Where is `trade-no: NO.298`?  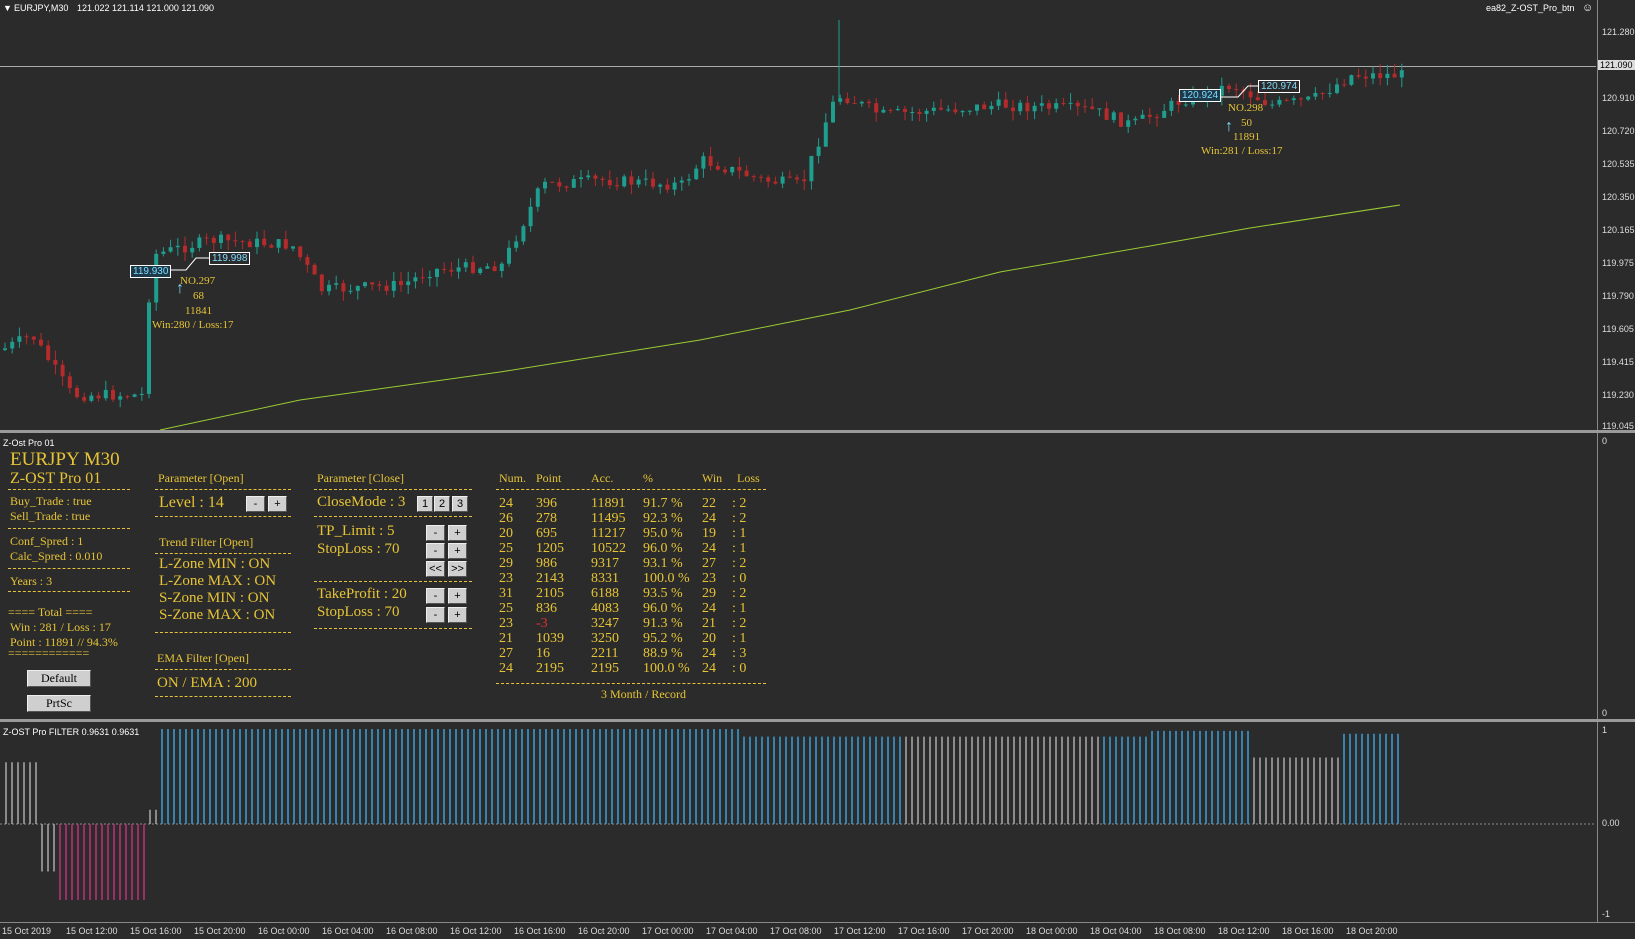 trade-no: NO.298 is located at coordinates (1246, 108).